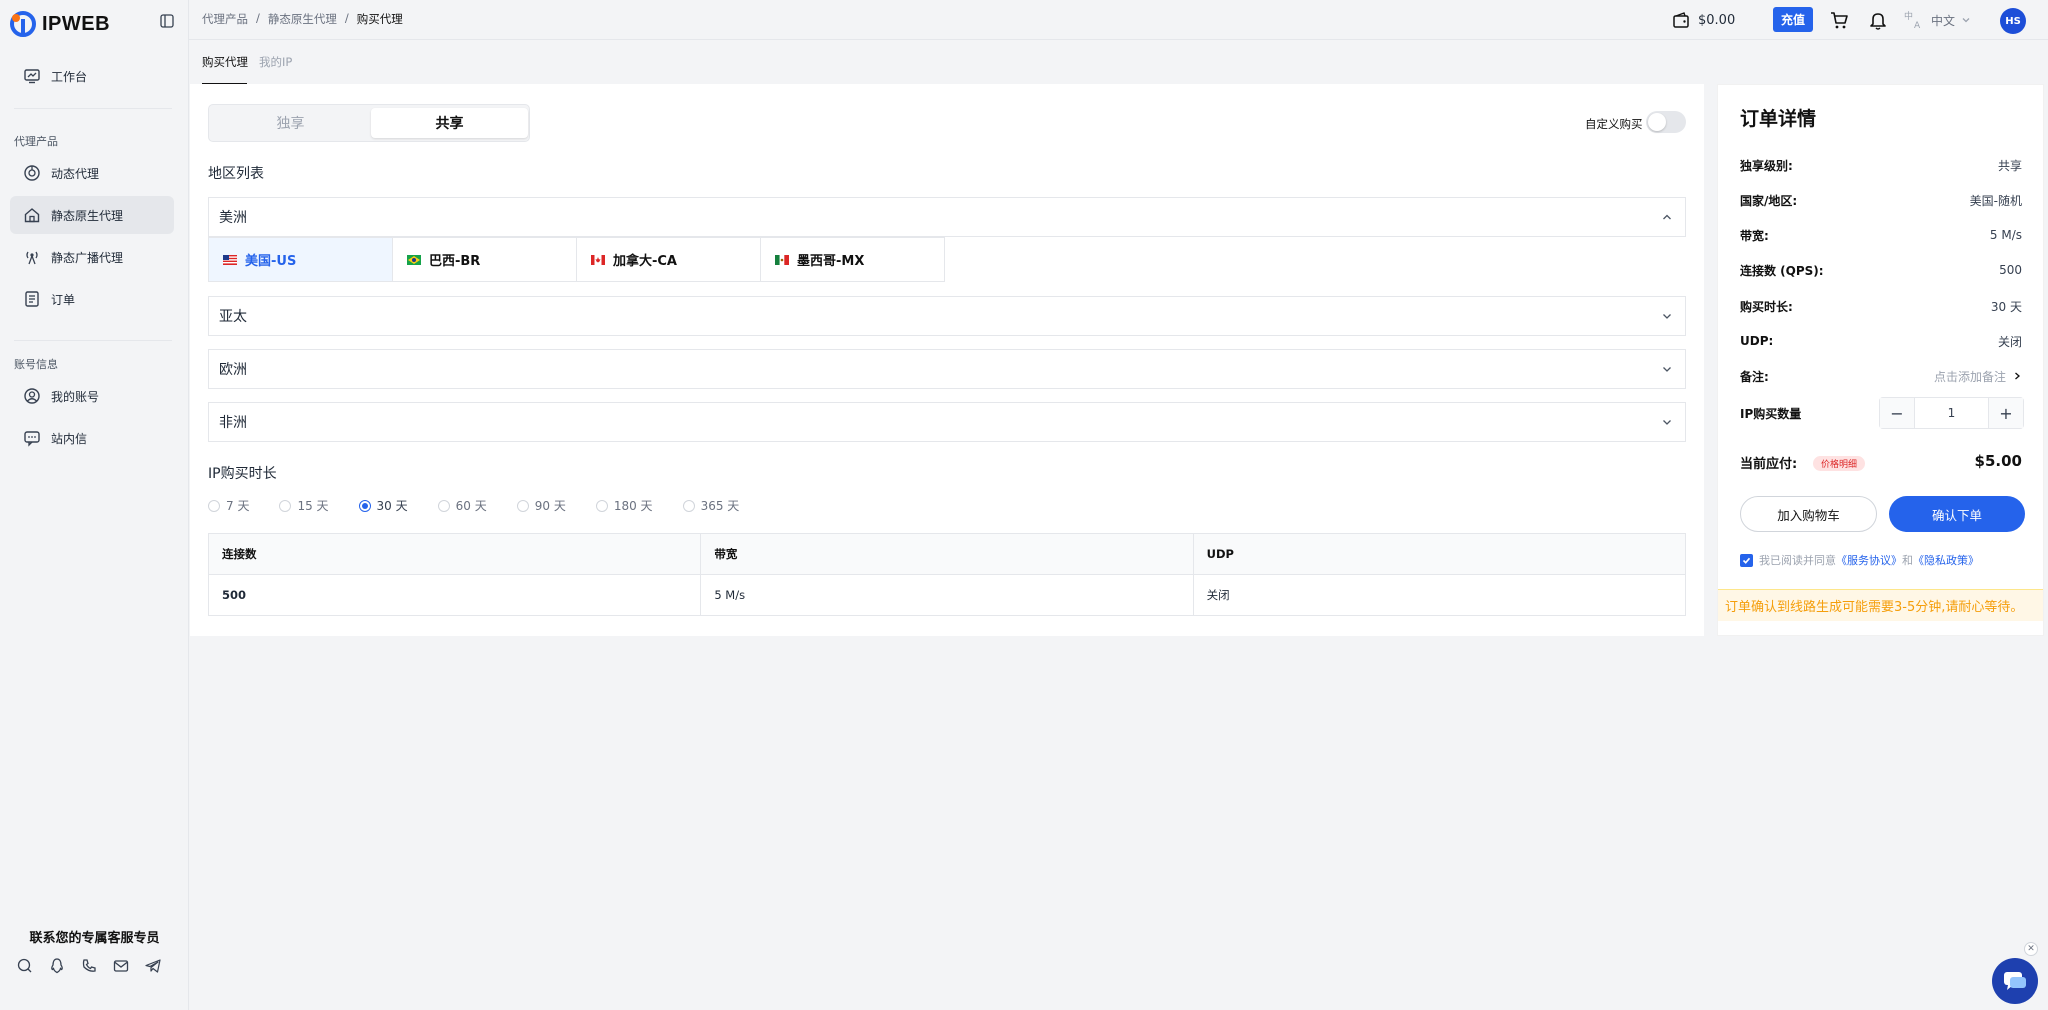 The image size is (2048, 1010). What do you see at coordinates (782, 259) in the screenshot?
I see `mx-flag-icon` at bounding box center [782, 259].